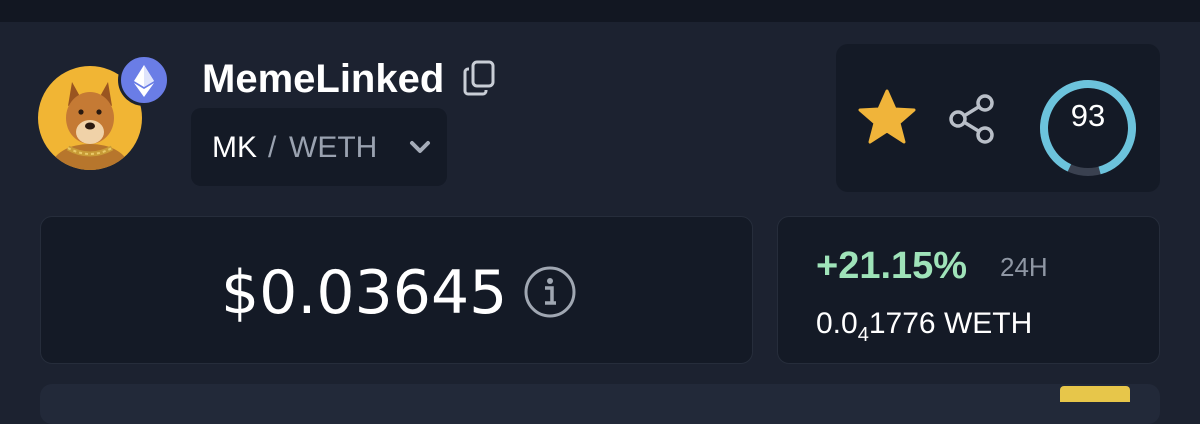 Image resolution: width=1200 pixels, height=424 pixels. What do you see at coordinates (234, 147) in the screenshot?
I see `pair-base-symbol: MK` at bounding box center [234, 147].